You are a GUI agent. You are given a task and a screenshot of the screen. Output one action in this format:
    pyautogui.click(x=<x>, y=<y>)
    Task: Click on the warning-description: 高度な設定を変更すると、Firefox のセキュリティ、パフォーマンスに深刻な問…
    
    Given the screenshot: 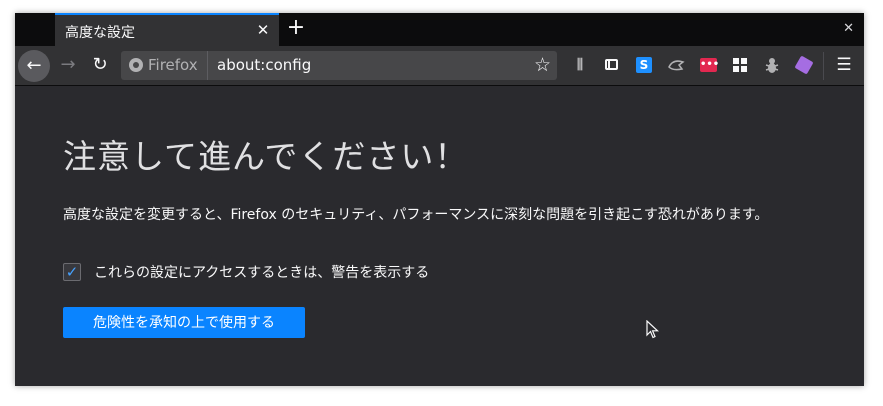 What is the action you would take?
    pyautogui.click(x=416, y=215)
    